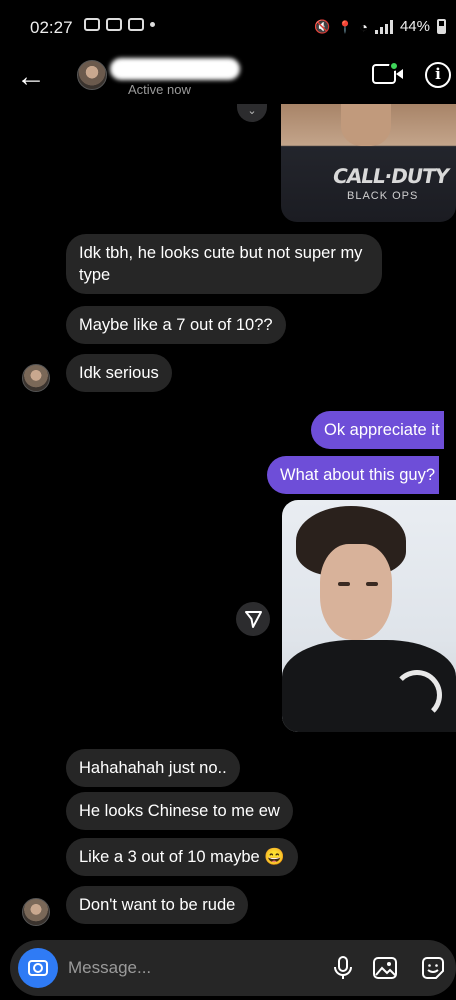  I want to click on status-right: 🔇 📍 ◔ 44%, so click(380, 26).